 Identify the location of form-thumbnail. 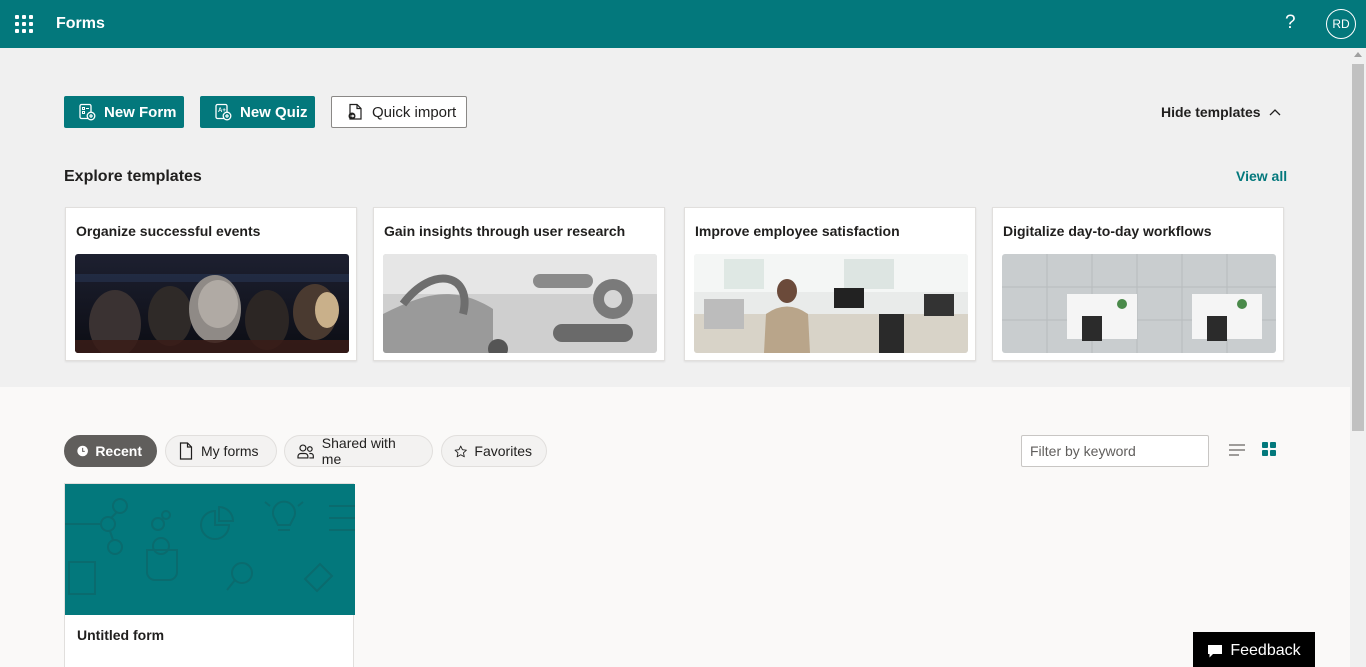
(210, 549).